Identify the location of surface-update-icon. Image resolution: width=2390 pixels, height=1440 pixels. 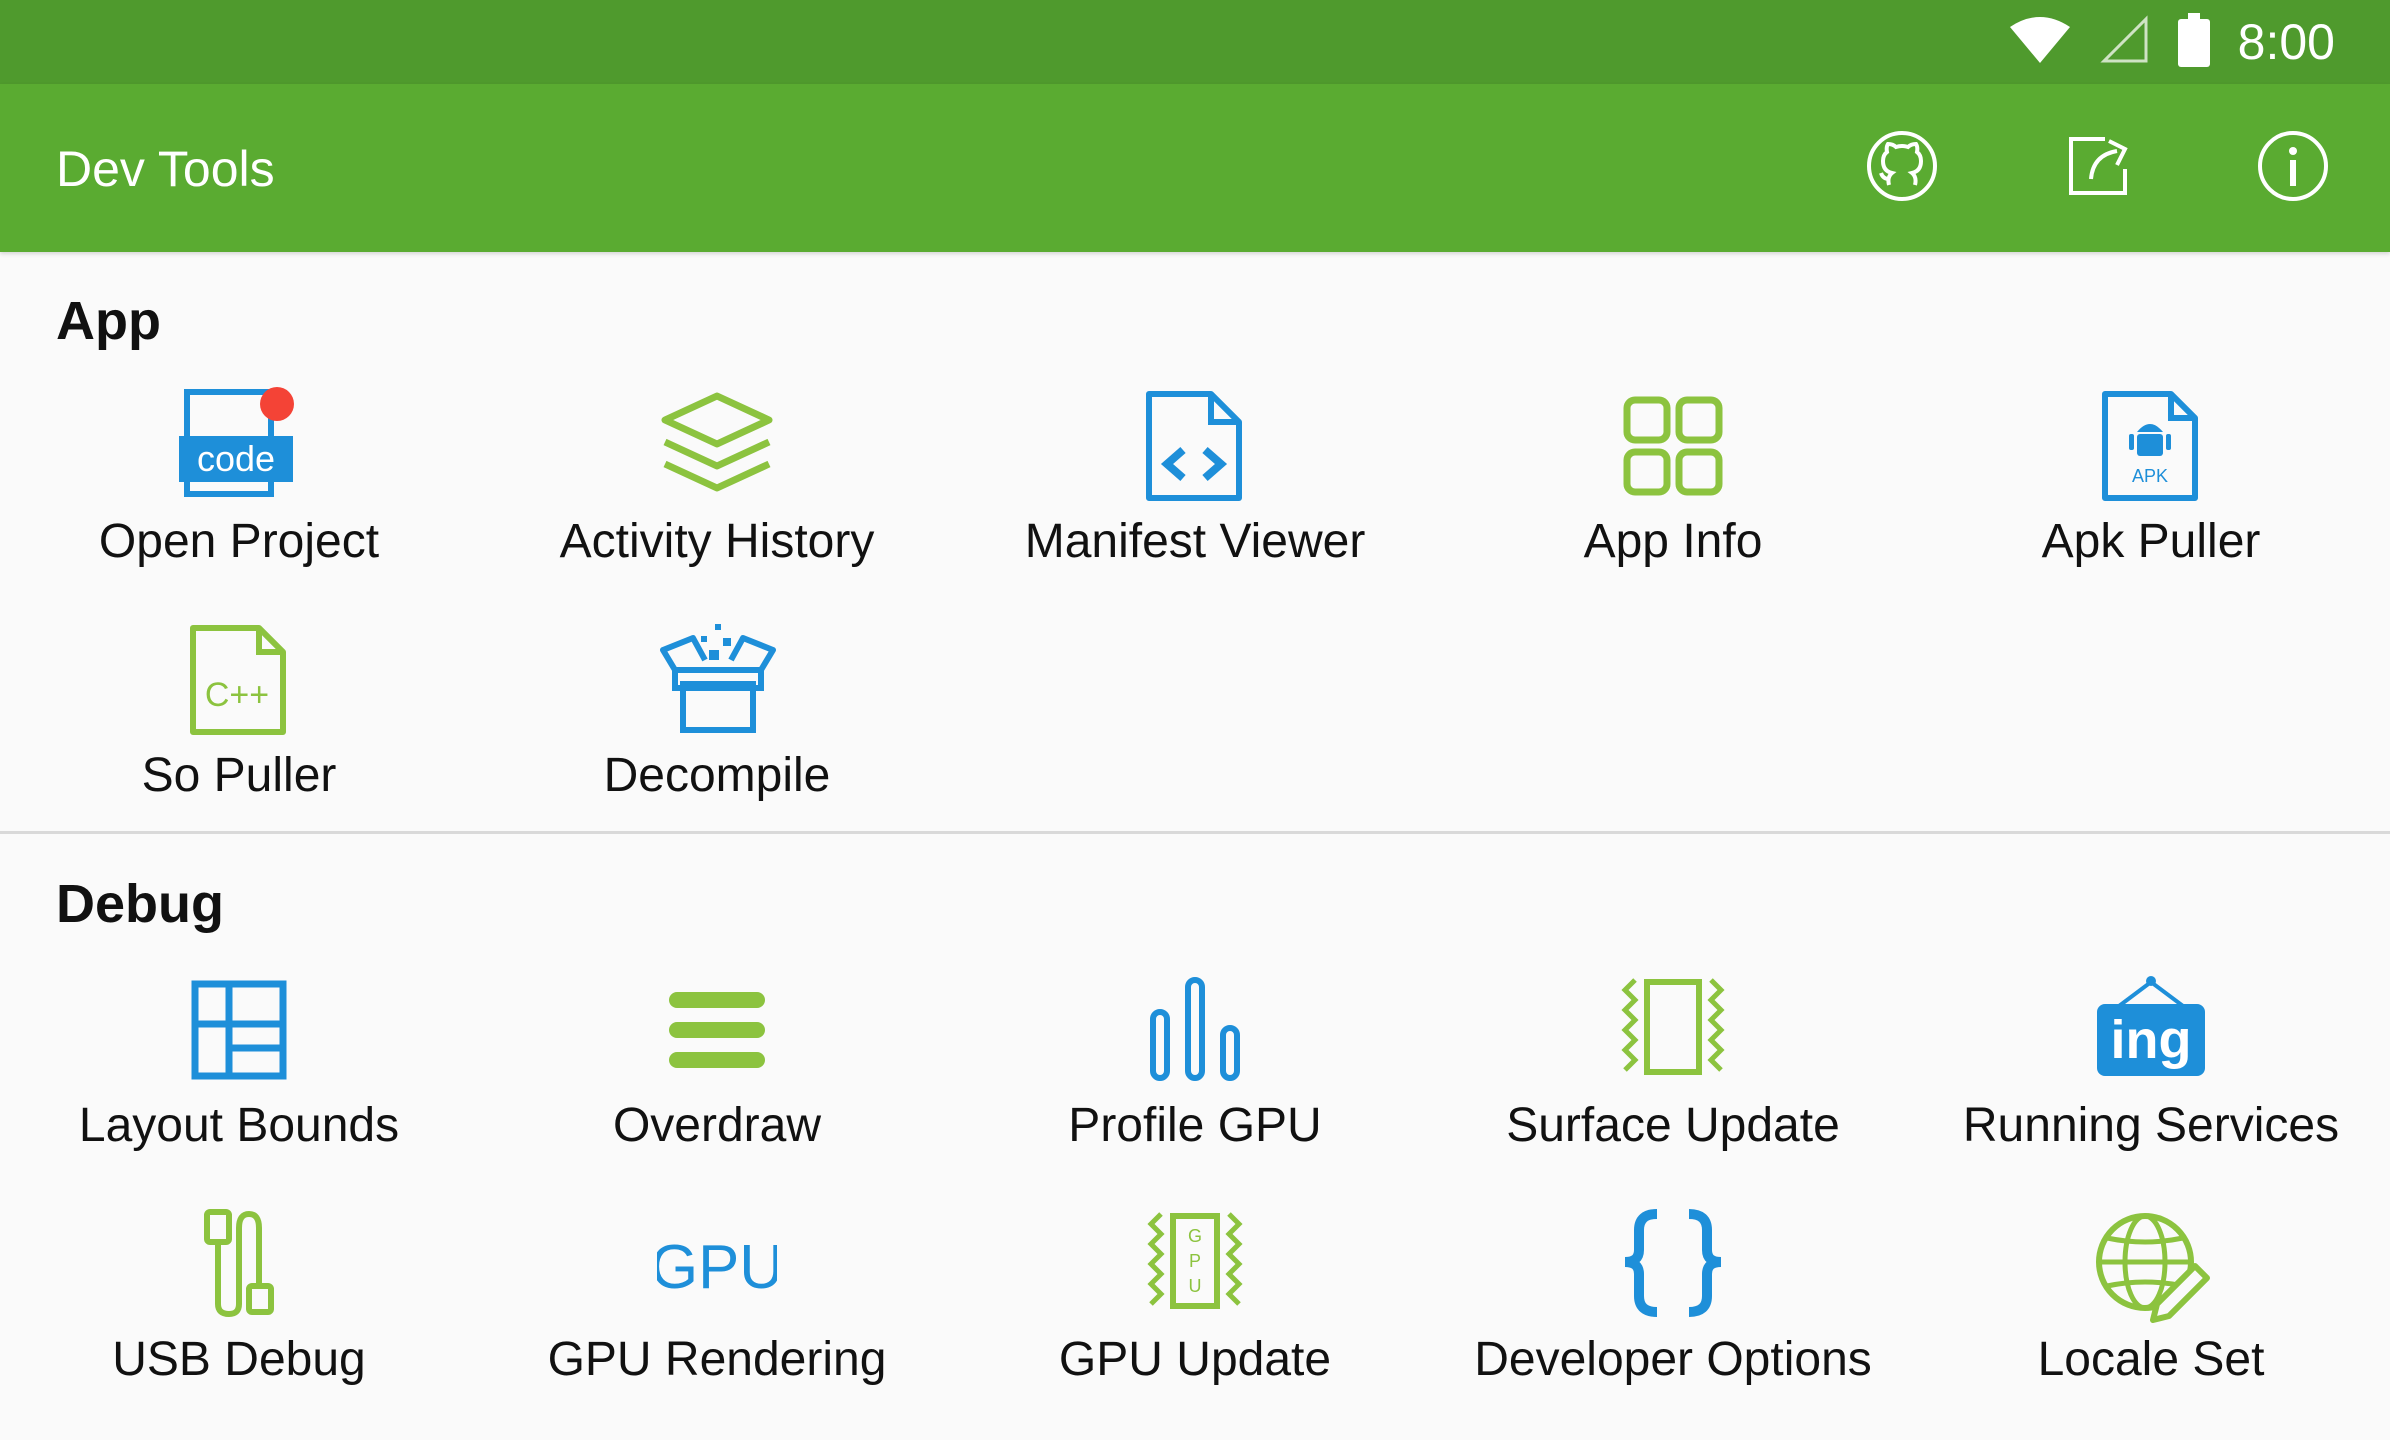
(1673, 1030).